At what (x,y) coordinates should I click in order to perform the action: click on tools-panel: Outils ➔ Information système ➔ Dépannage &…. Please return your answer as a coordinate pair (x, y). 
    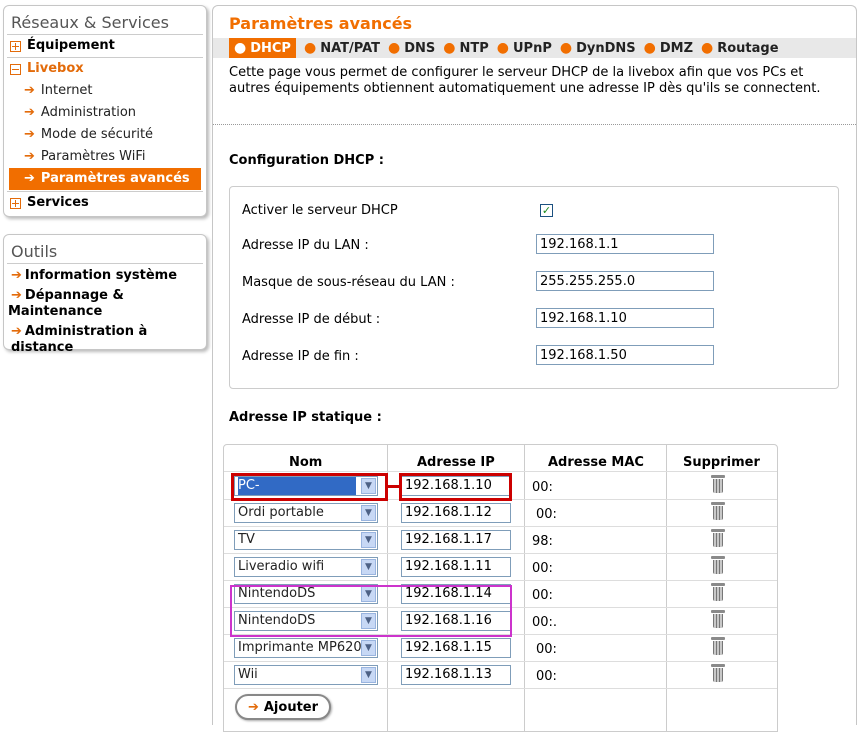
    Looking at the image, I should click on (105, 294).